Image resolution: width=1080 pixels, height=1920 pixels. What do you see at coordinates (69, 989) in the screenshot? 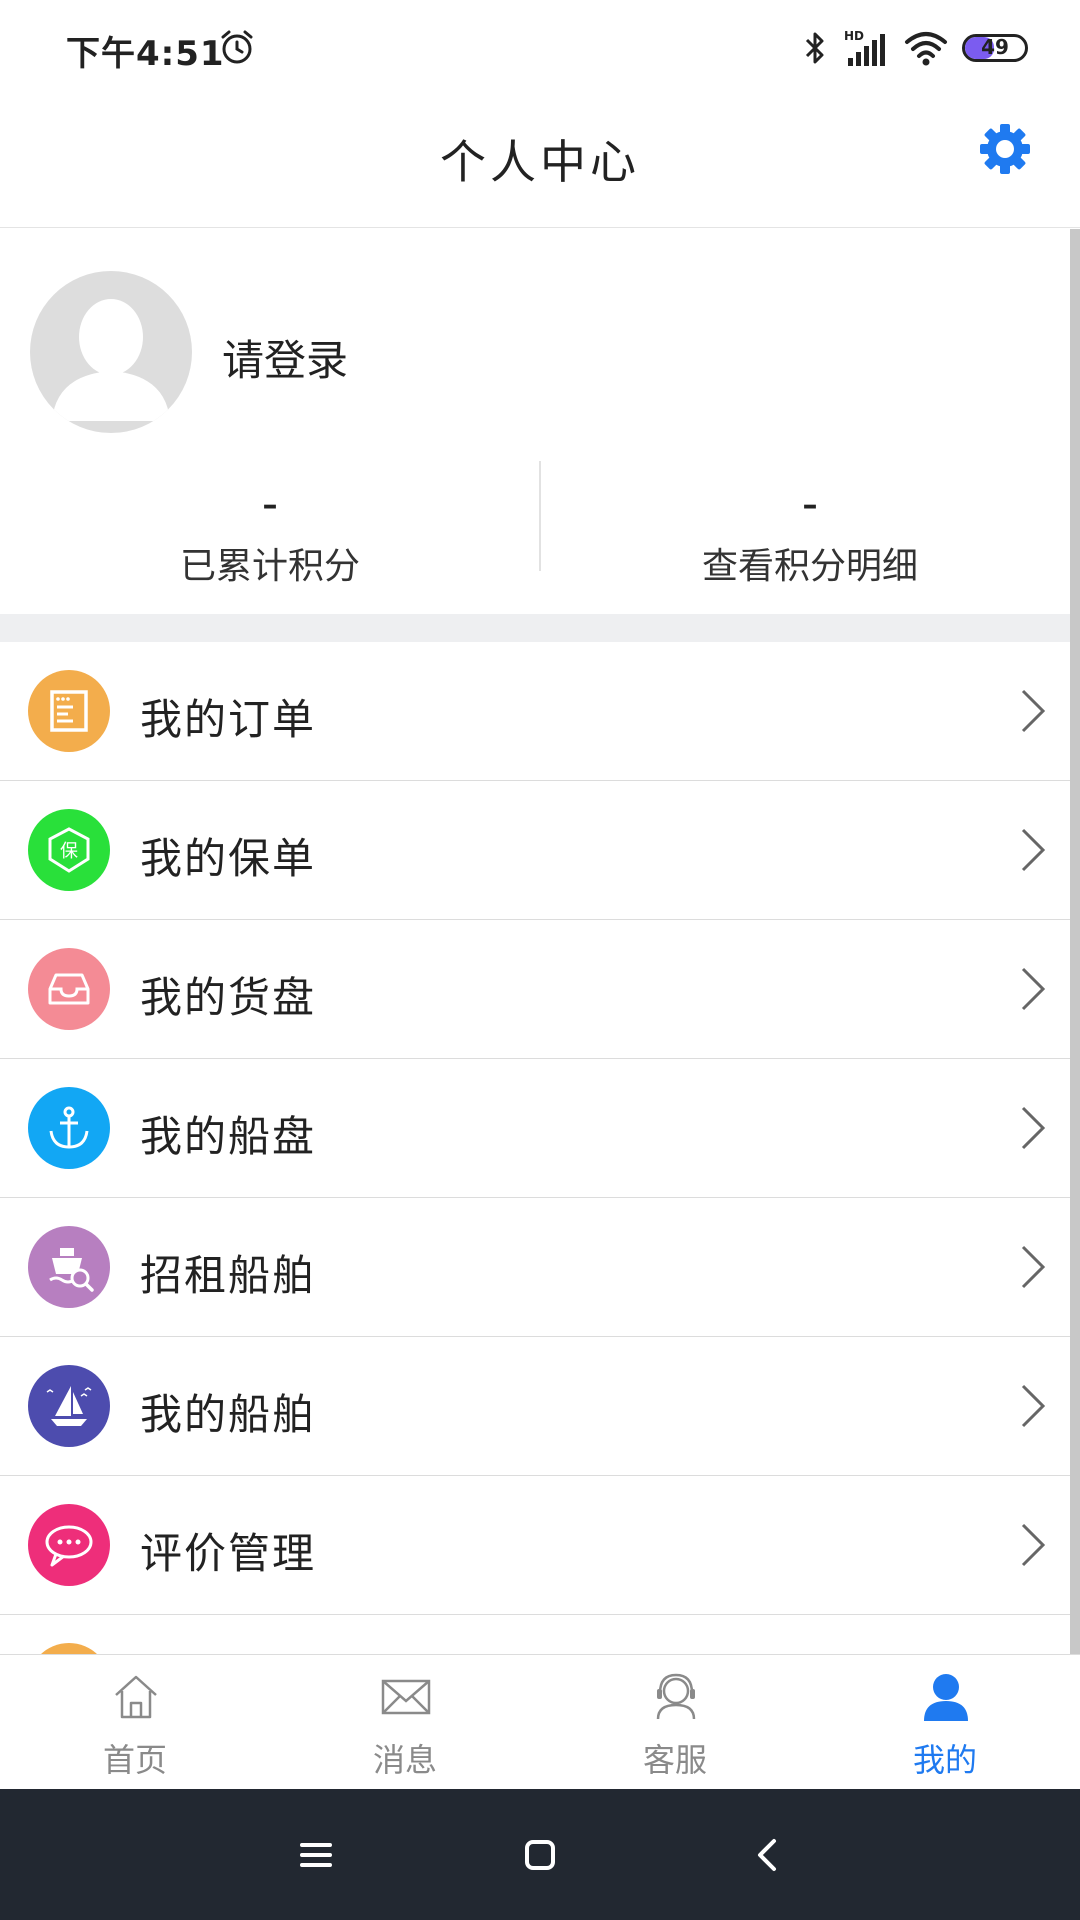
I see `inbox-icon` at bounding box center [69, 989].